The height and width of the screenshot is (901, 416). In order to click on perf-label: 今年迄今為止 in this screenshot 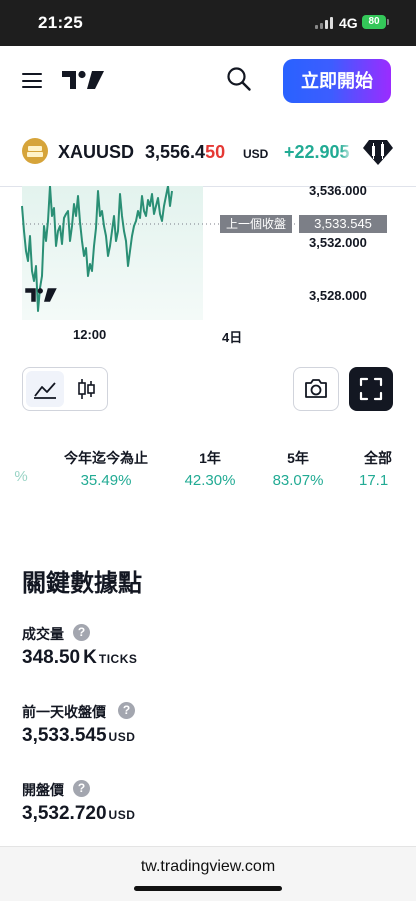, I will do `click(106, 458)`.